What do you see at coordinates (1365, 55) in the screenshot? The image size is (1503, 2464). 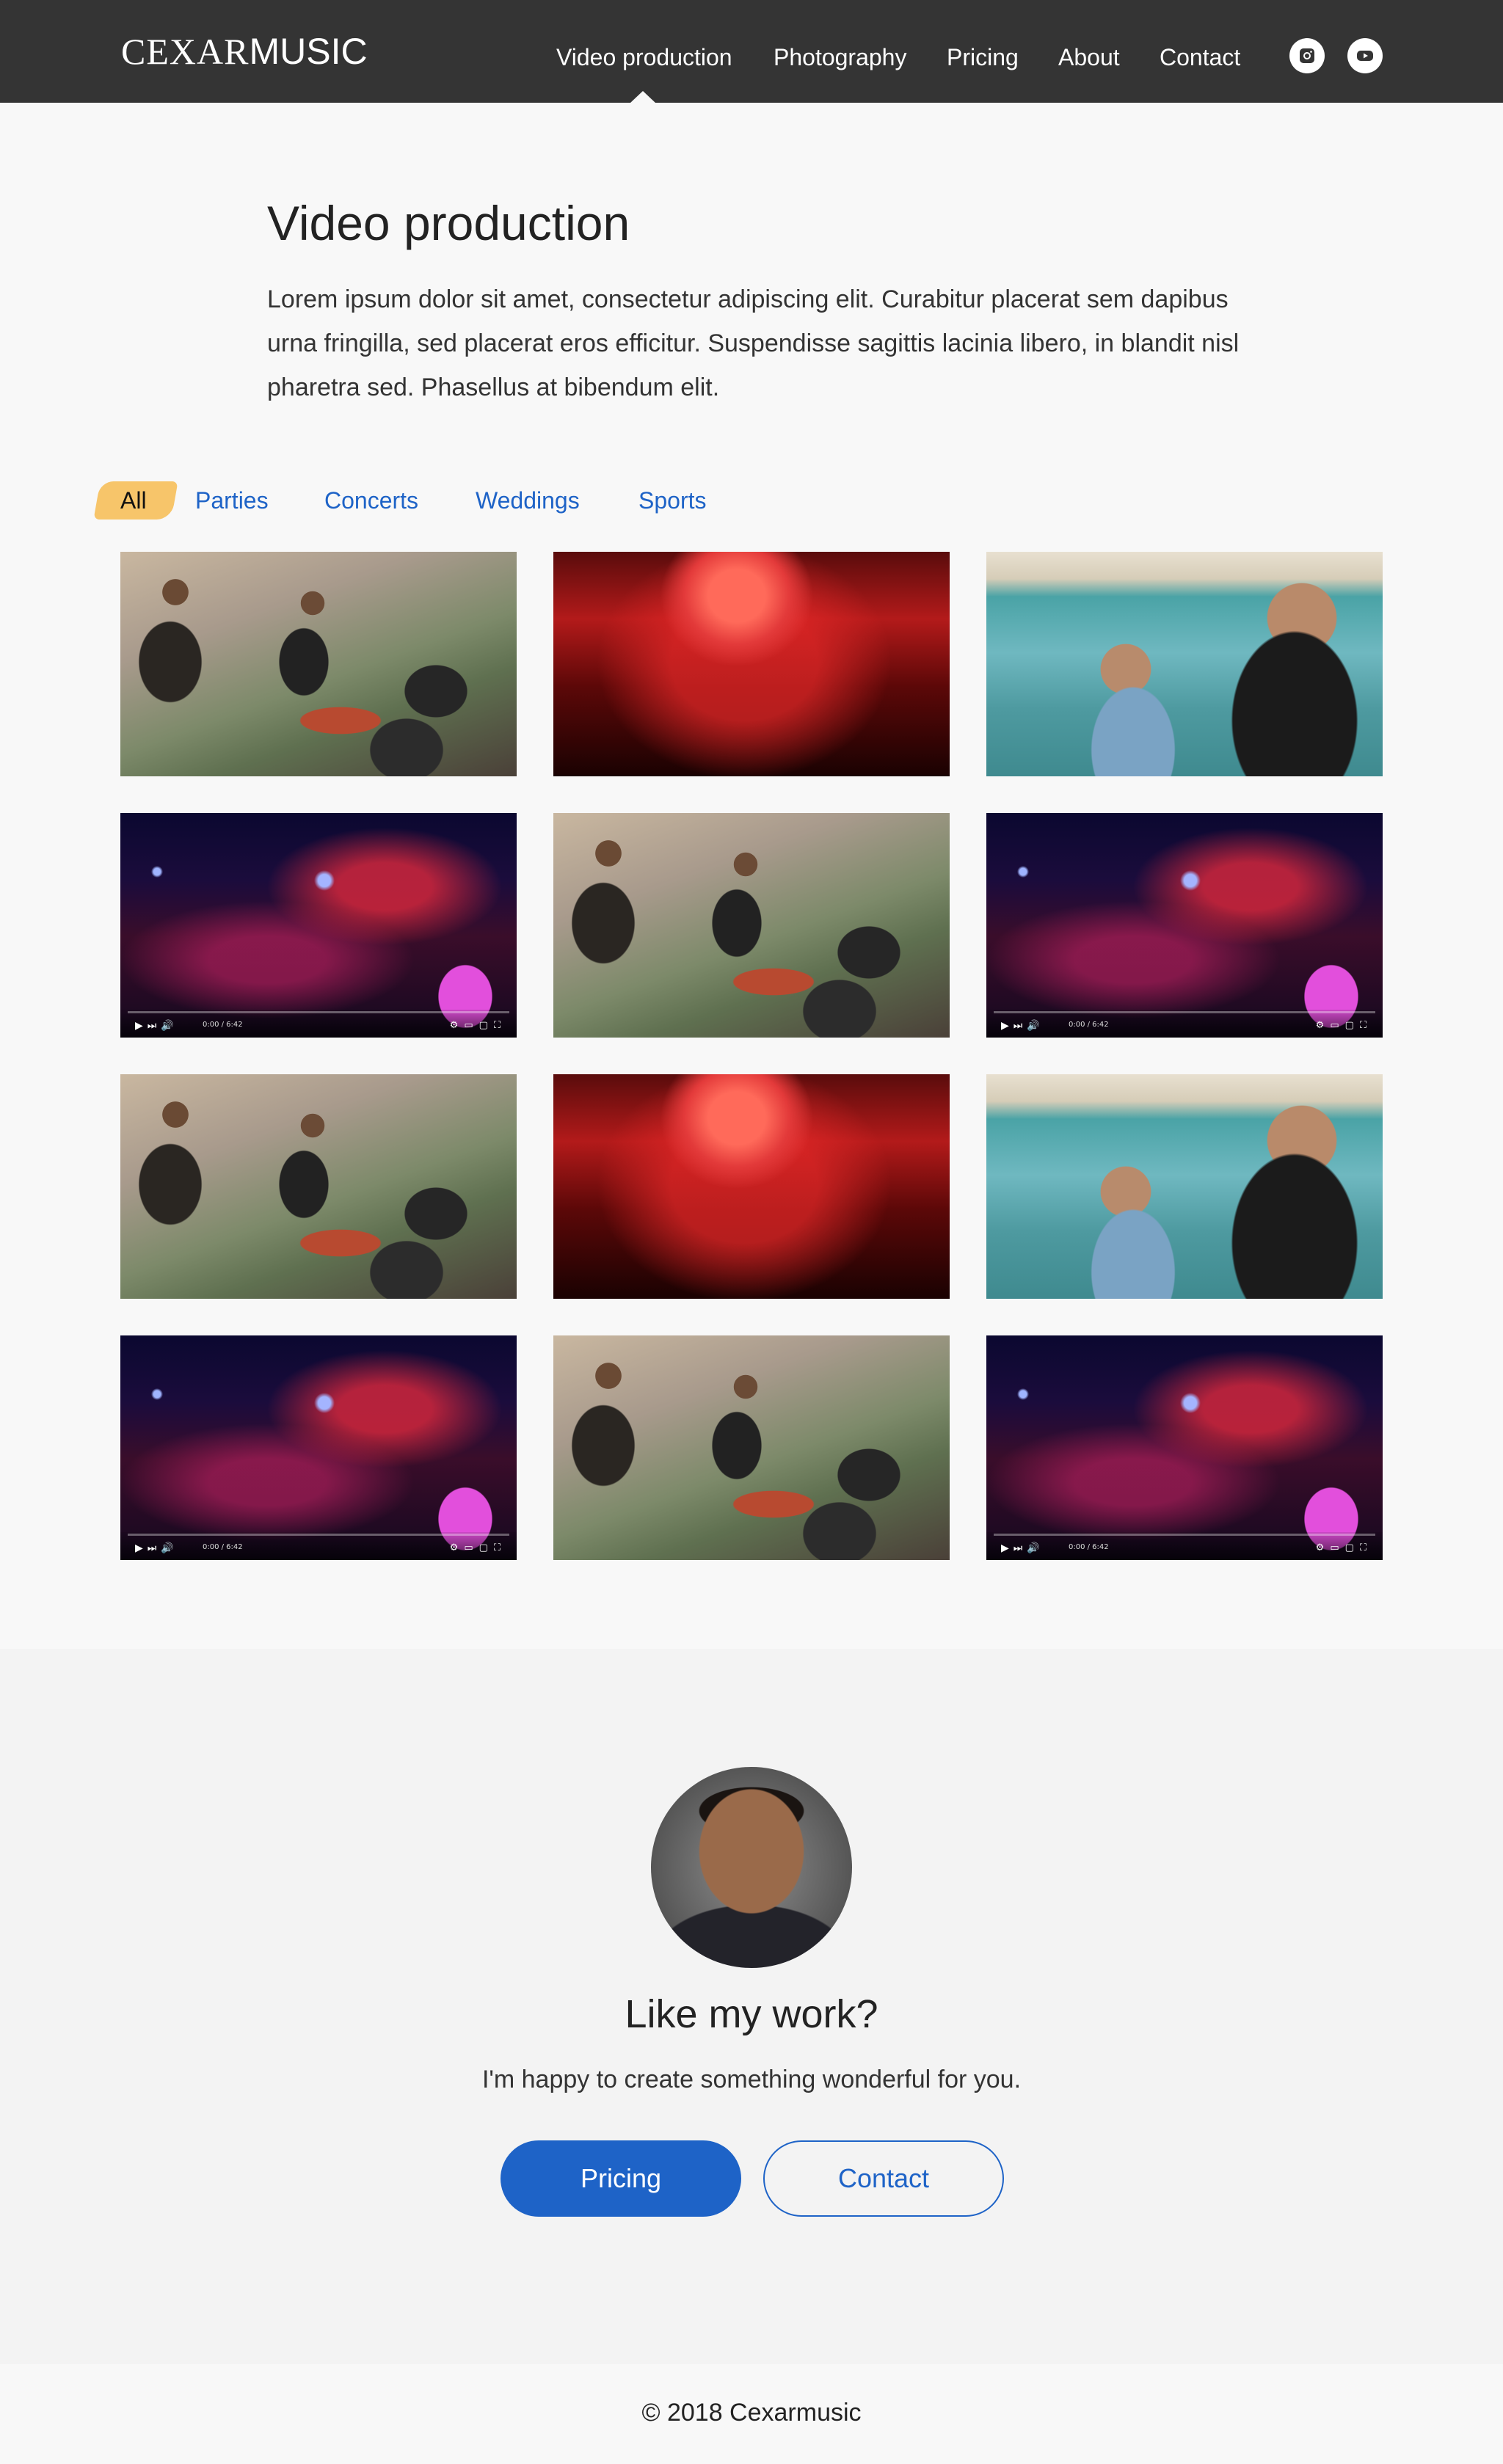 I see `youtube-icon` at bounding box center [1365, 55].